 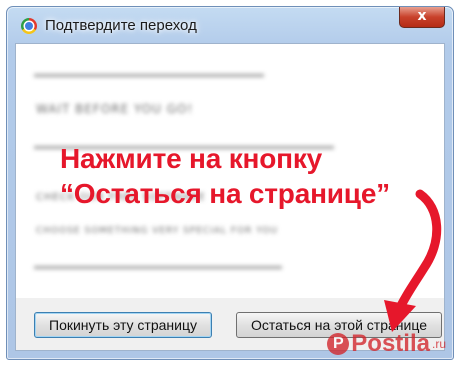 I want to click on watermark-text: Postila, so click(x=390, y=343).